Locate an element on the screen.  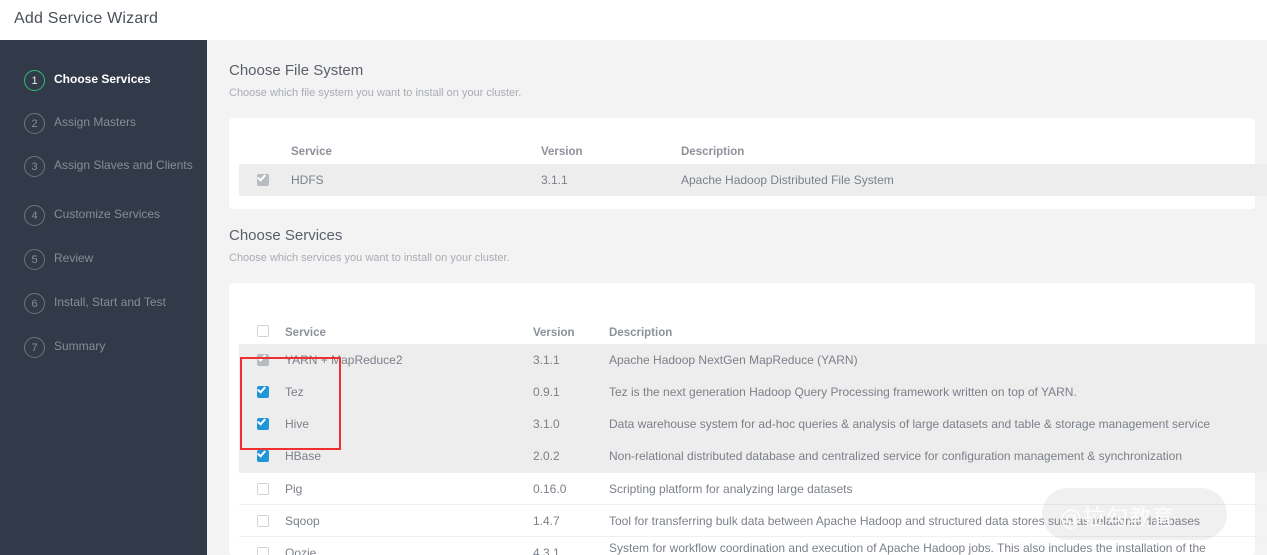
step-number-badge: 6 is located at coordinates (34, 303).